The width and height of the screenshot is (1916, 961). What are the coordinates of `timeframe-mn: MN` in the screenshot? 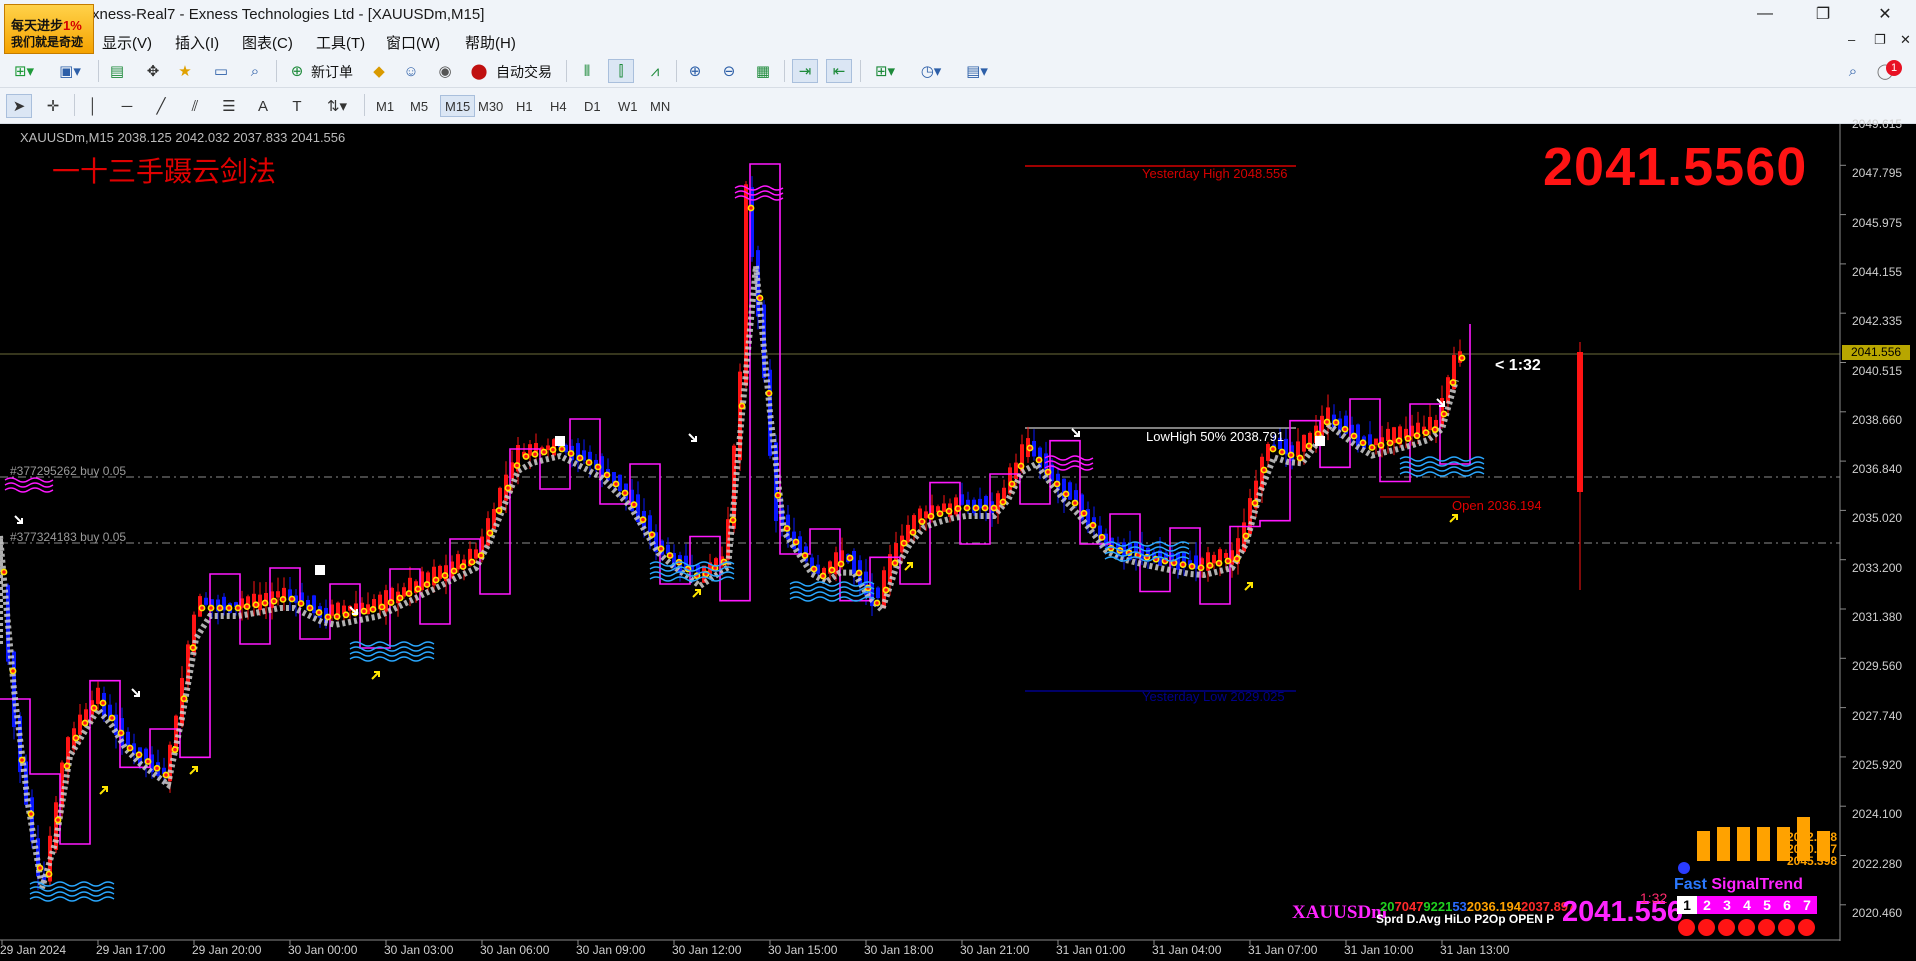 It's located at (660, 106).